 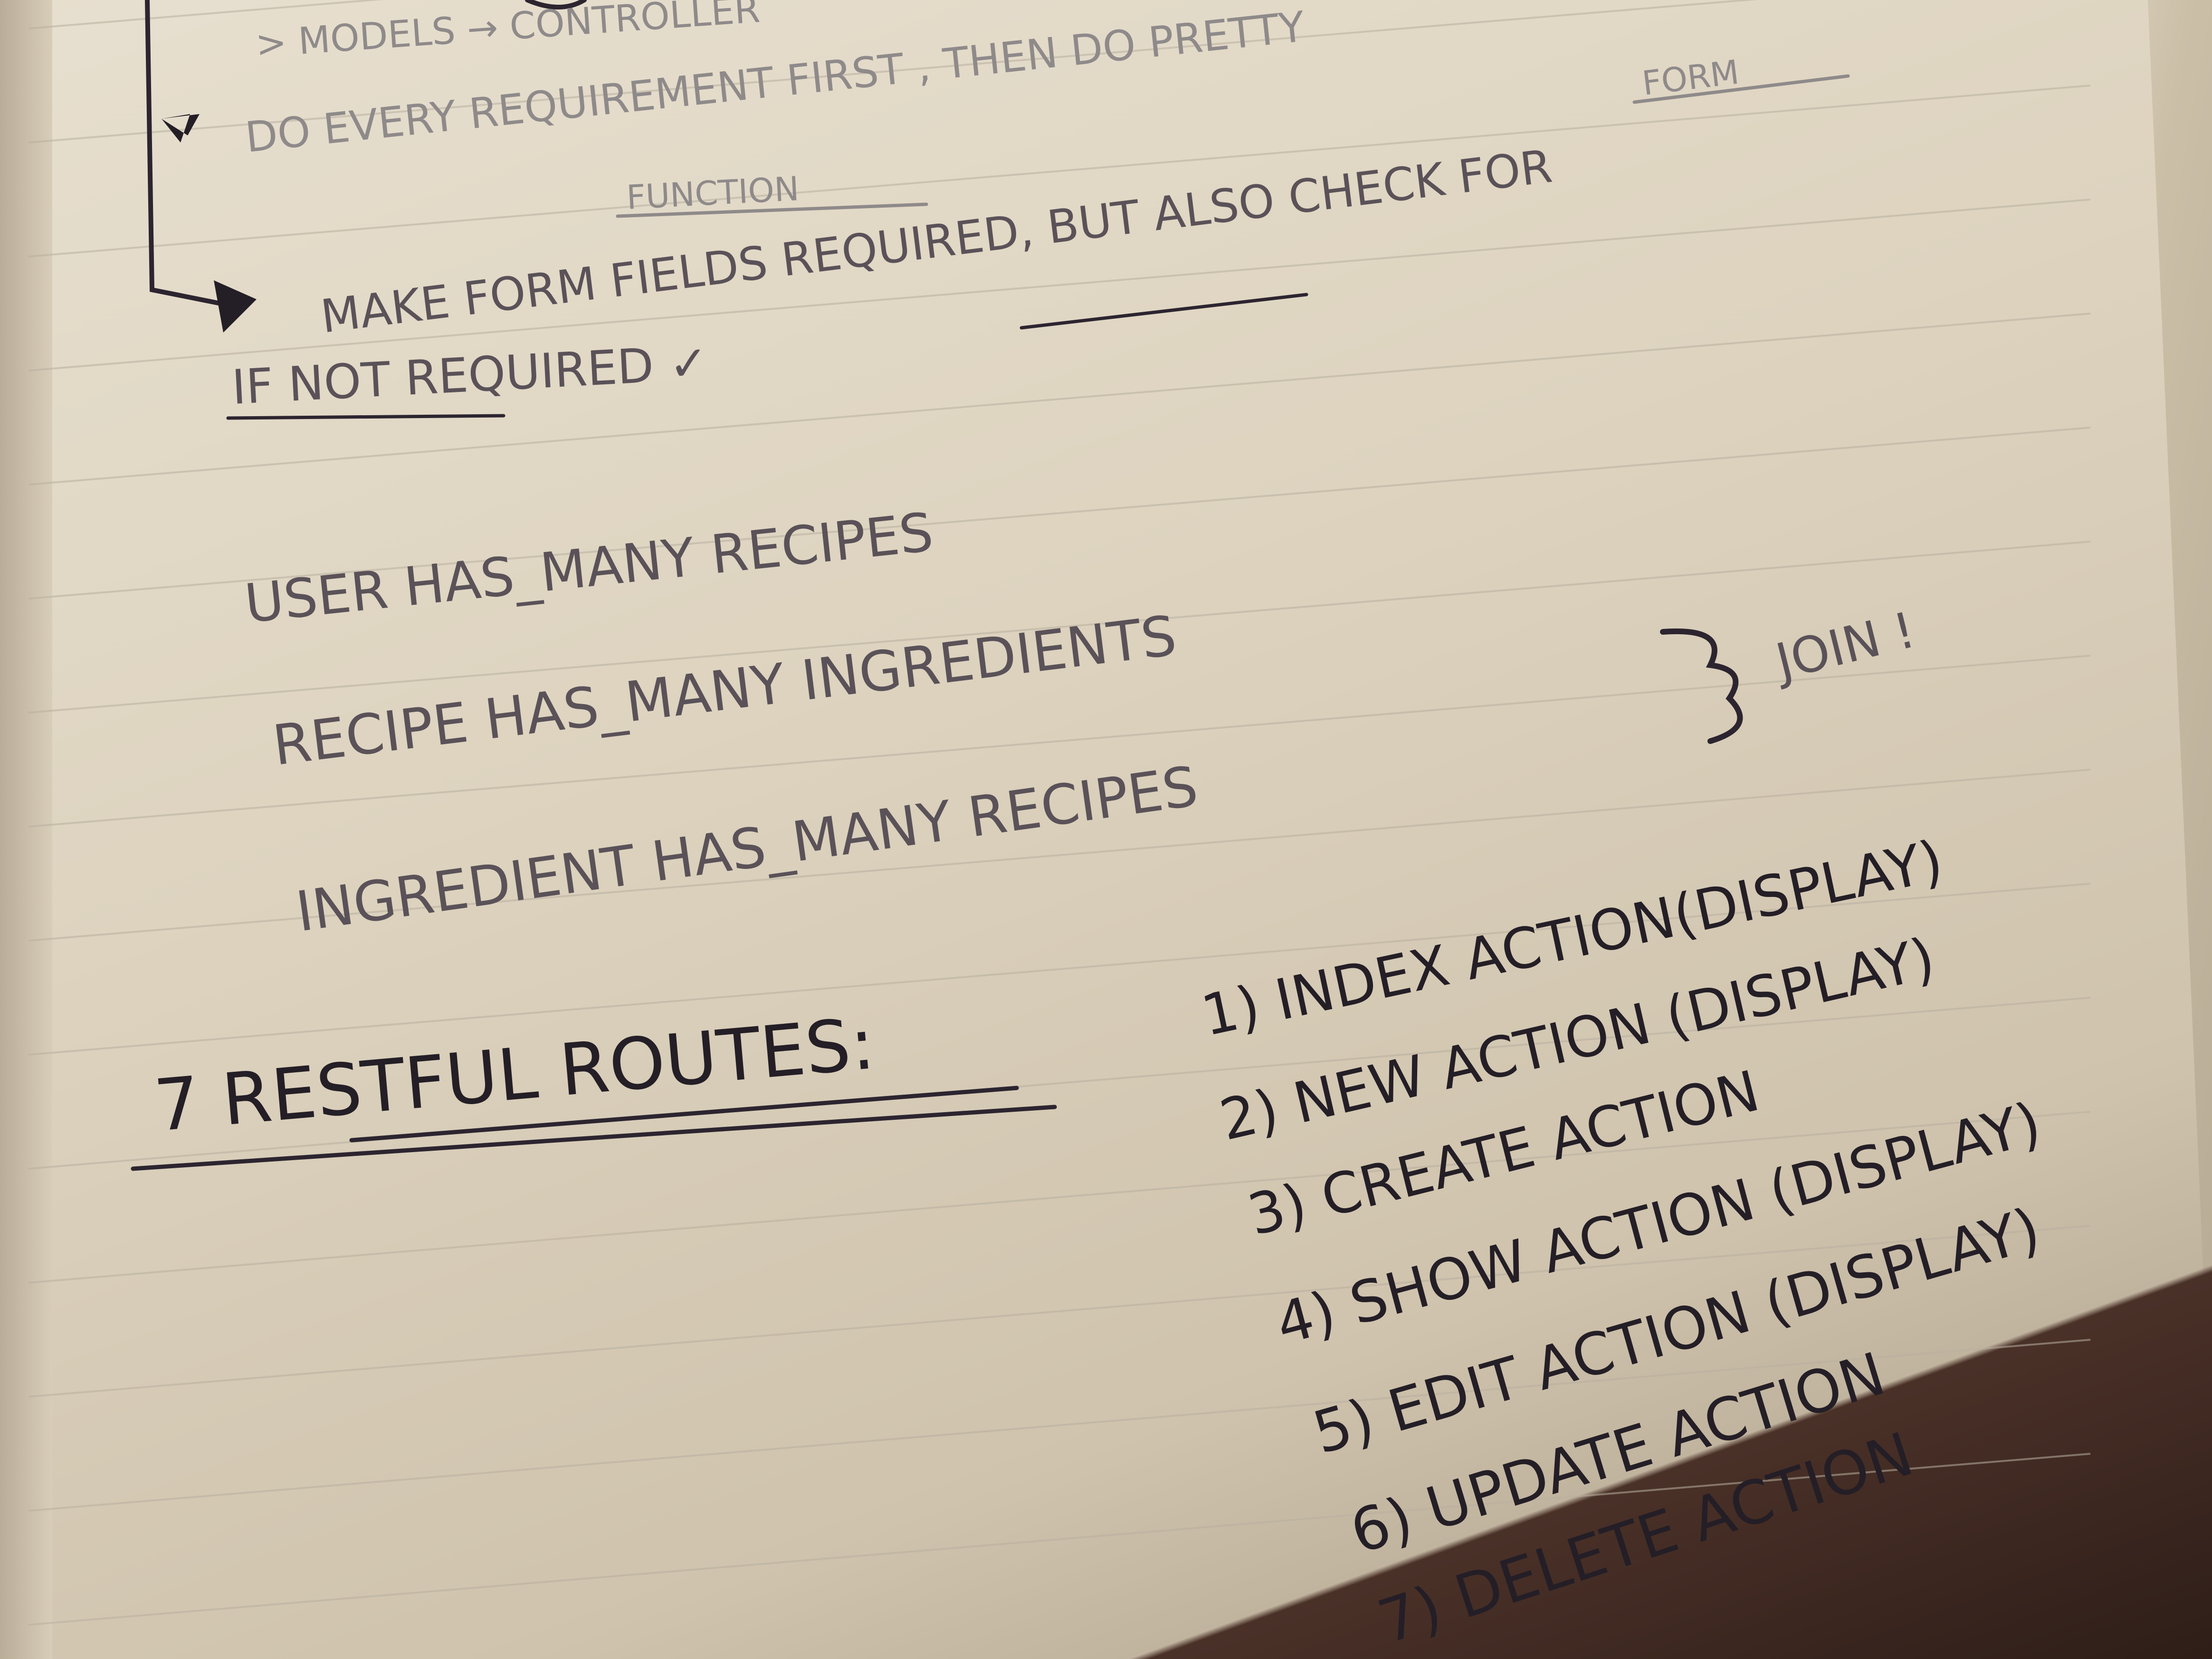 I want to click on if-not-required-note: IF NOT REQUIRED ✓, so click(x=470, y=375).